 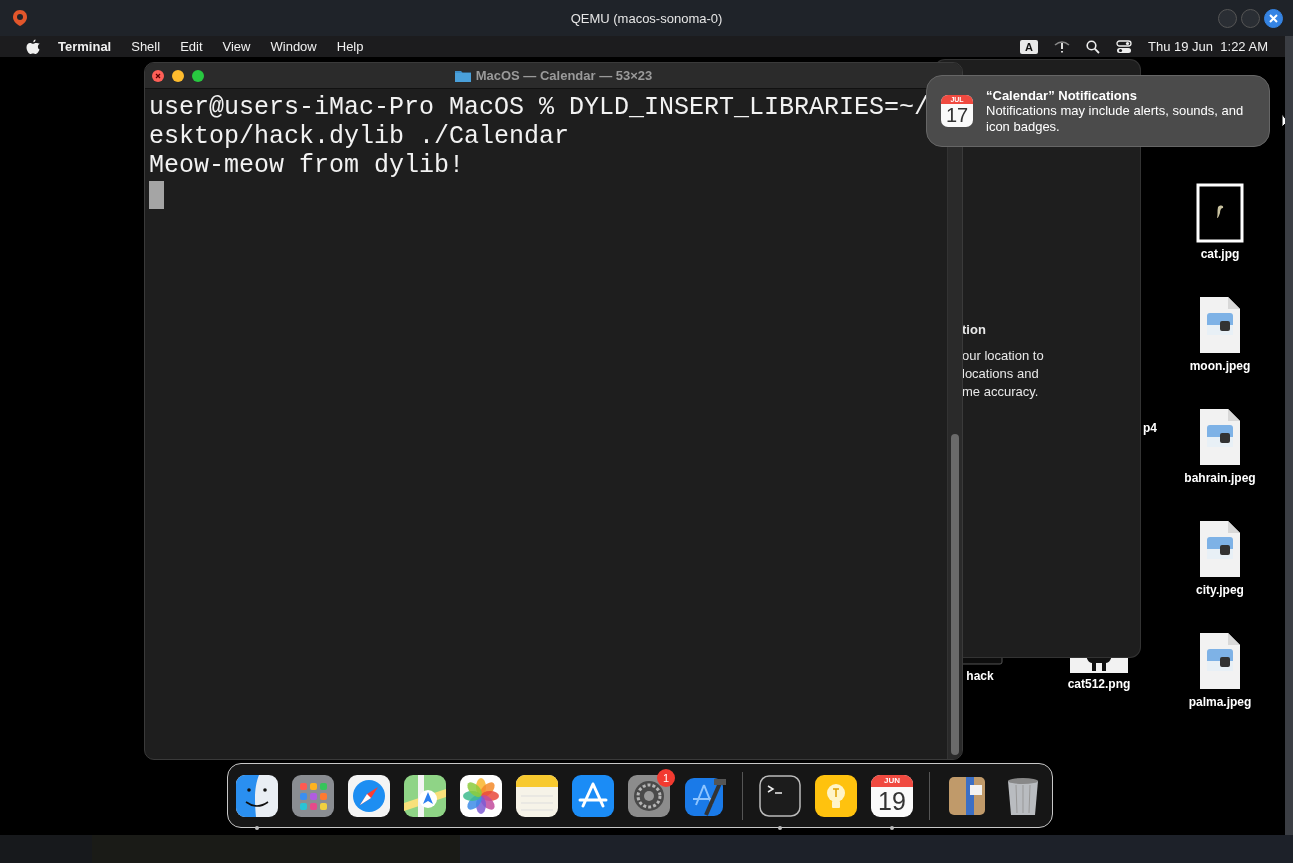 What do you see at coordinates (369, 795) in the screenshot?
I see `compass-icon` at bounding box center [369, 795].